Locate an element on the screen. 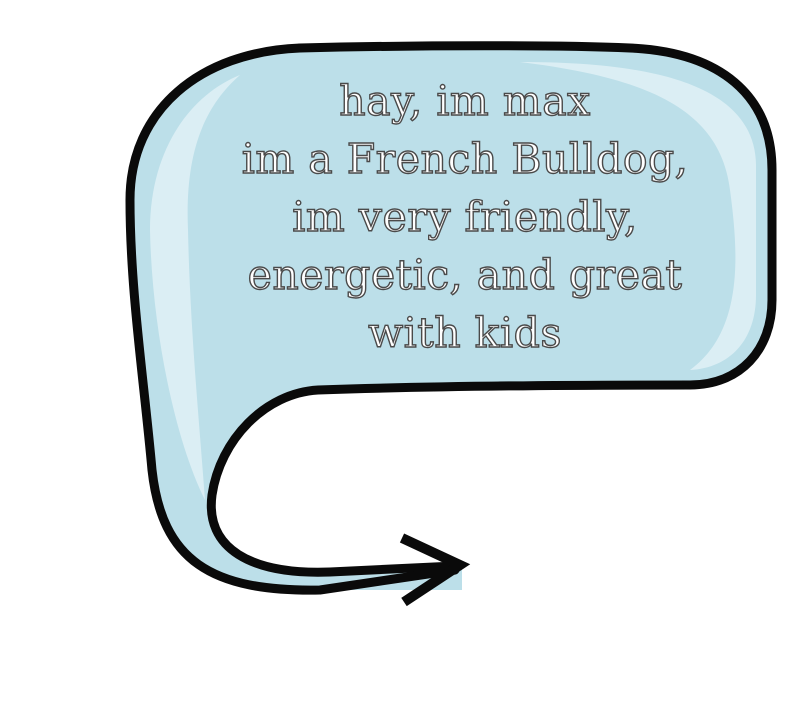 The width and height of the screenshot is (800, 707). bubble-line-3: im very friendly, is located at coordinates (465, 216).